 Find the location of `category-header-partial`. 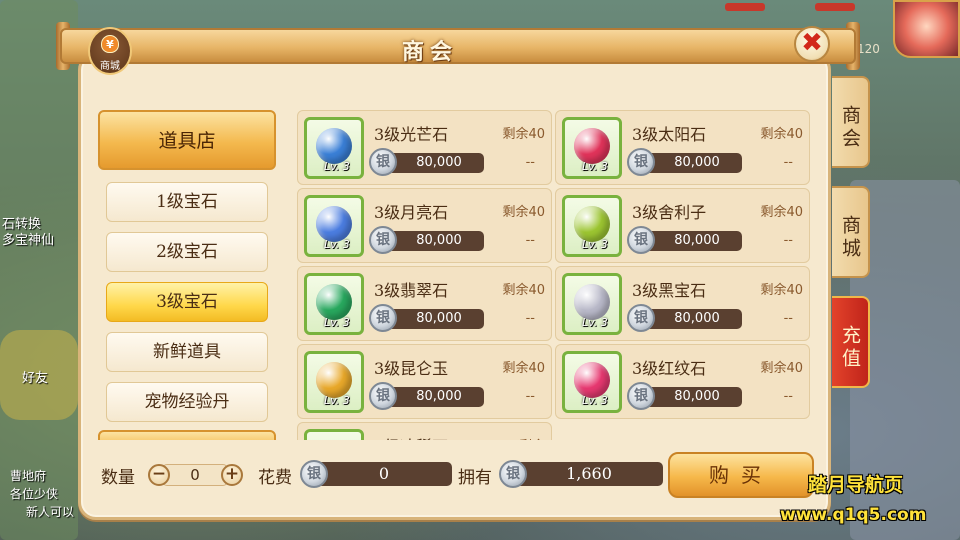

category-header-partial is located at coordinates (187, 435).